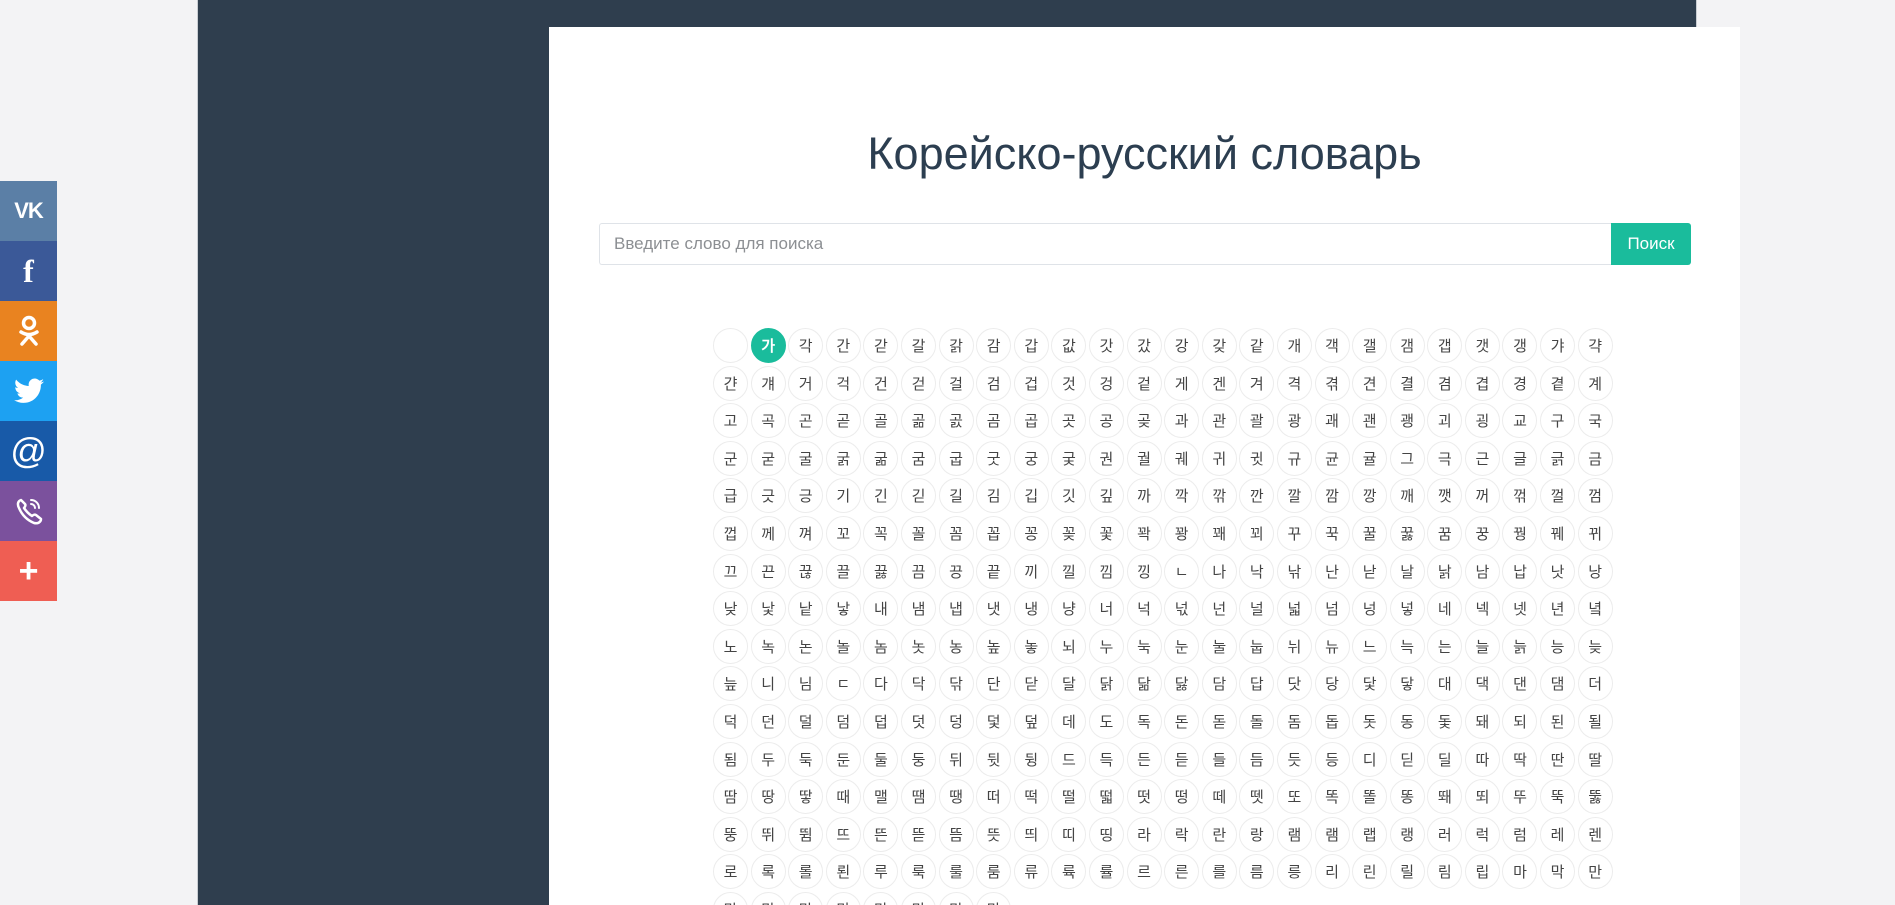 This screenshot has height=905, width=1895. I want to click on syllable-link: 굽, so click(956, 458).